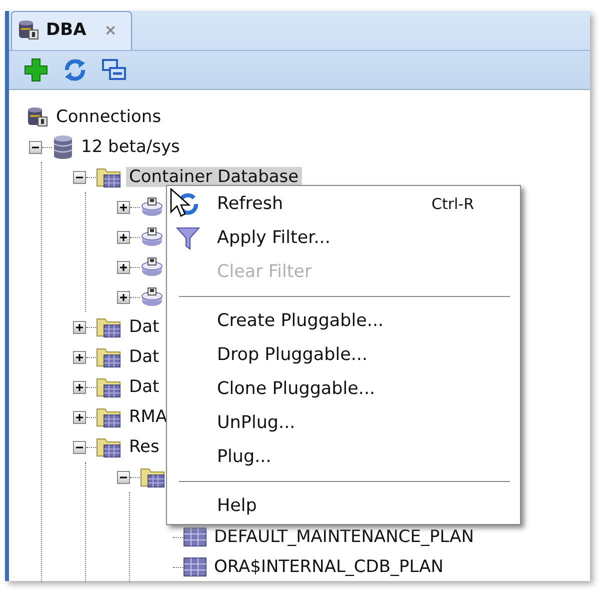 The height and width of the screenshot is (591, 600). Describe the element at coordinates (188, 238) in the screenshot. I see `filter-icon` at that location.